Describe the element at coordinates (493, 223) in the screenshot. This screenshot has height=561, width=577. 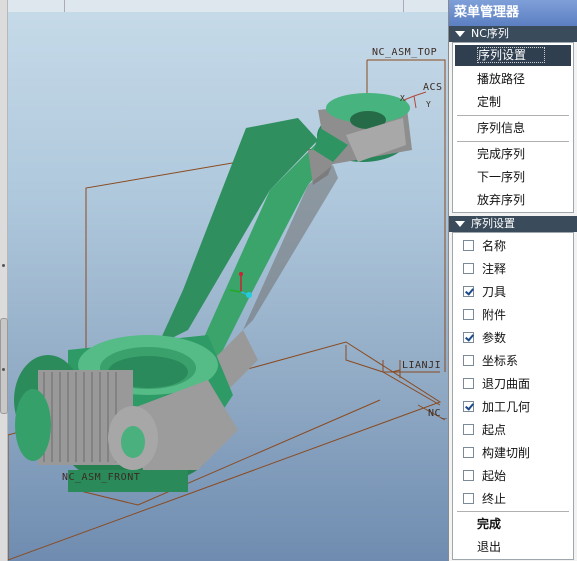
I see `sequence-setup-header-label: 序列设置` at that location.